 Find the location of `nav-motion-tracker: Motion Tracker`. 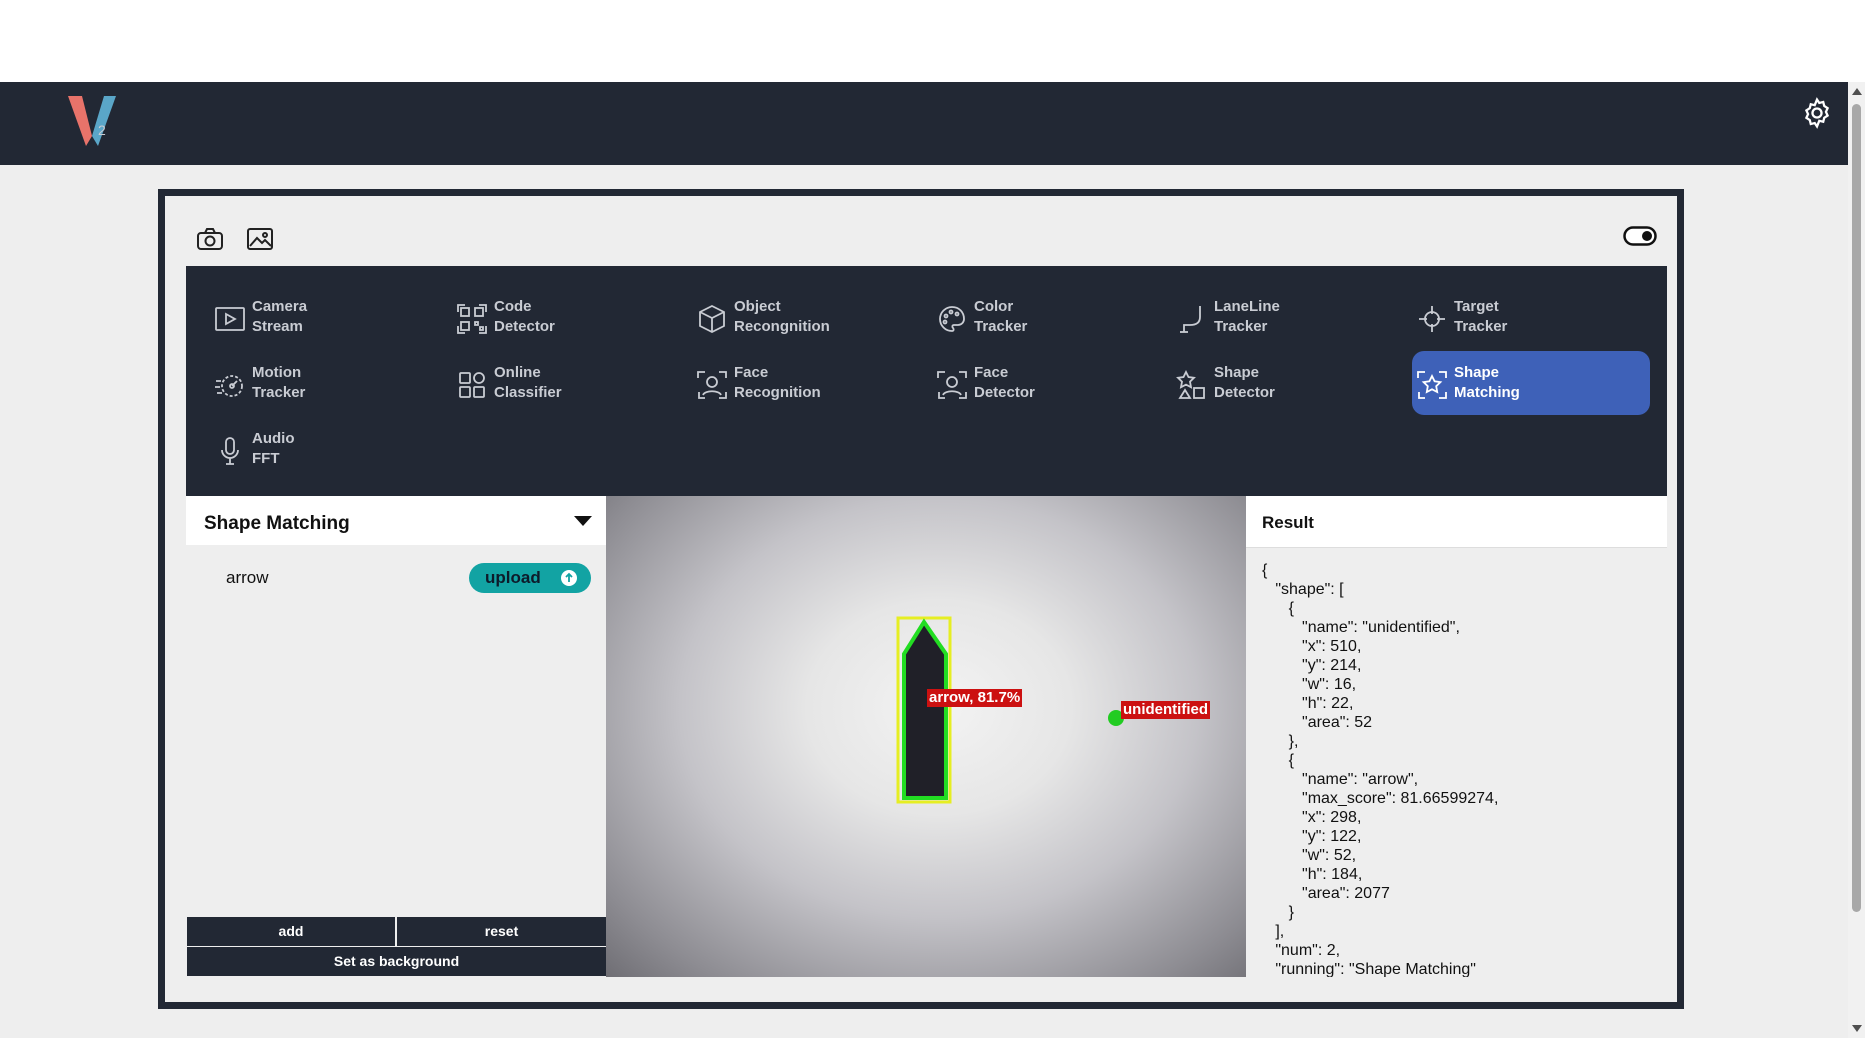

nav-motion-tracker: Motion Tracker is located at coordinates (329, 383).